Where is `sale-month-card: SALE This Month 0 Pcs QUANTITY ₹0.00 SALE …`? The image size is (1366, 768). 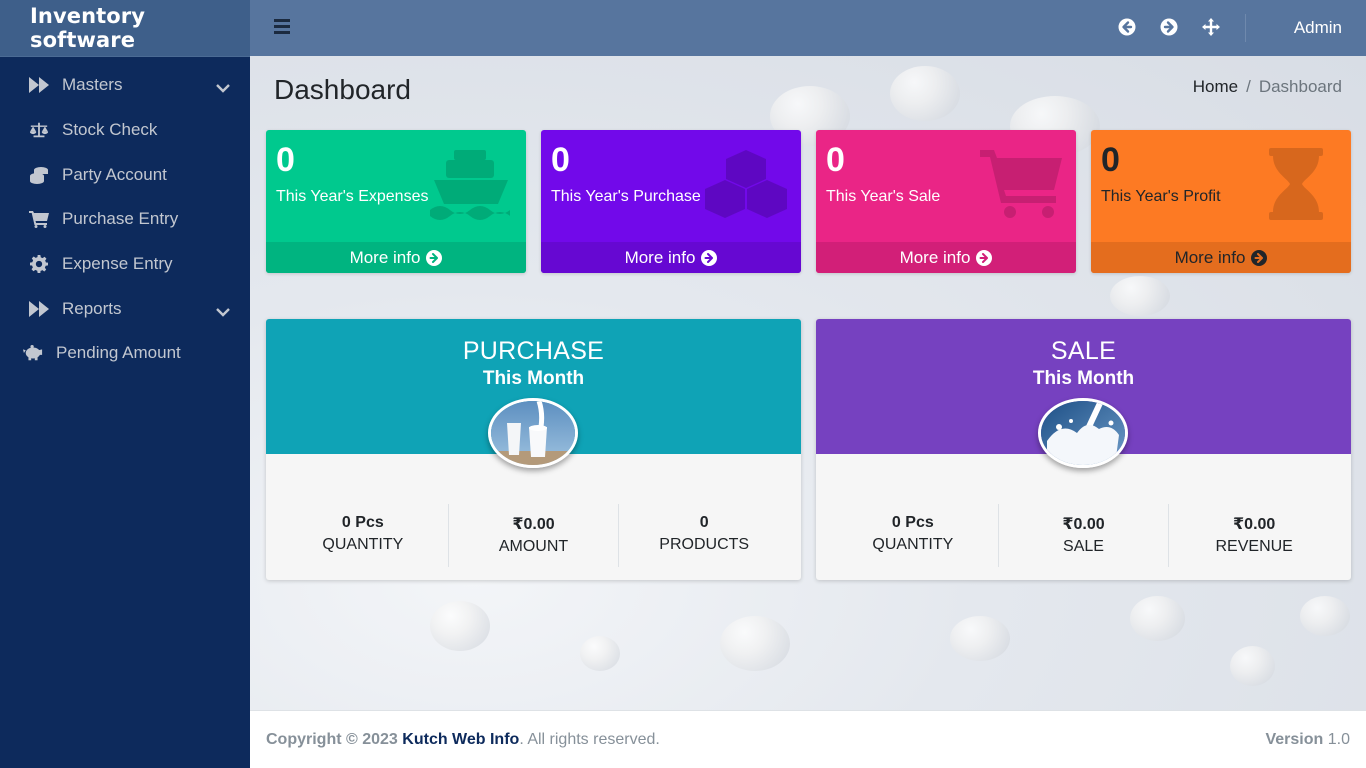 sale-month-card: SALE This Month 0 Pcs QUANTITY ₹0.00 SALE … is located at coordinates (1083, 449).